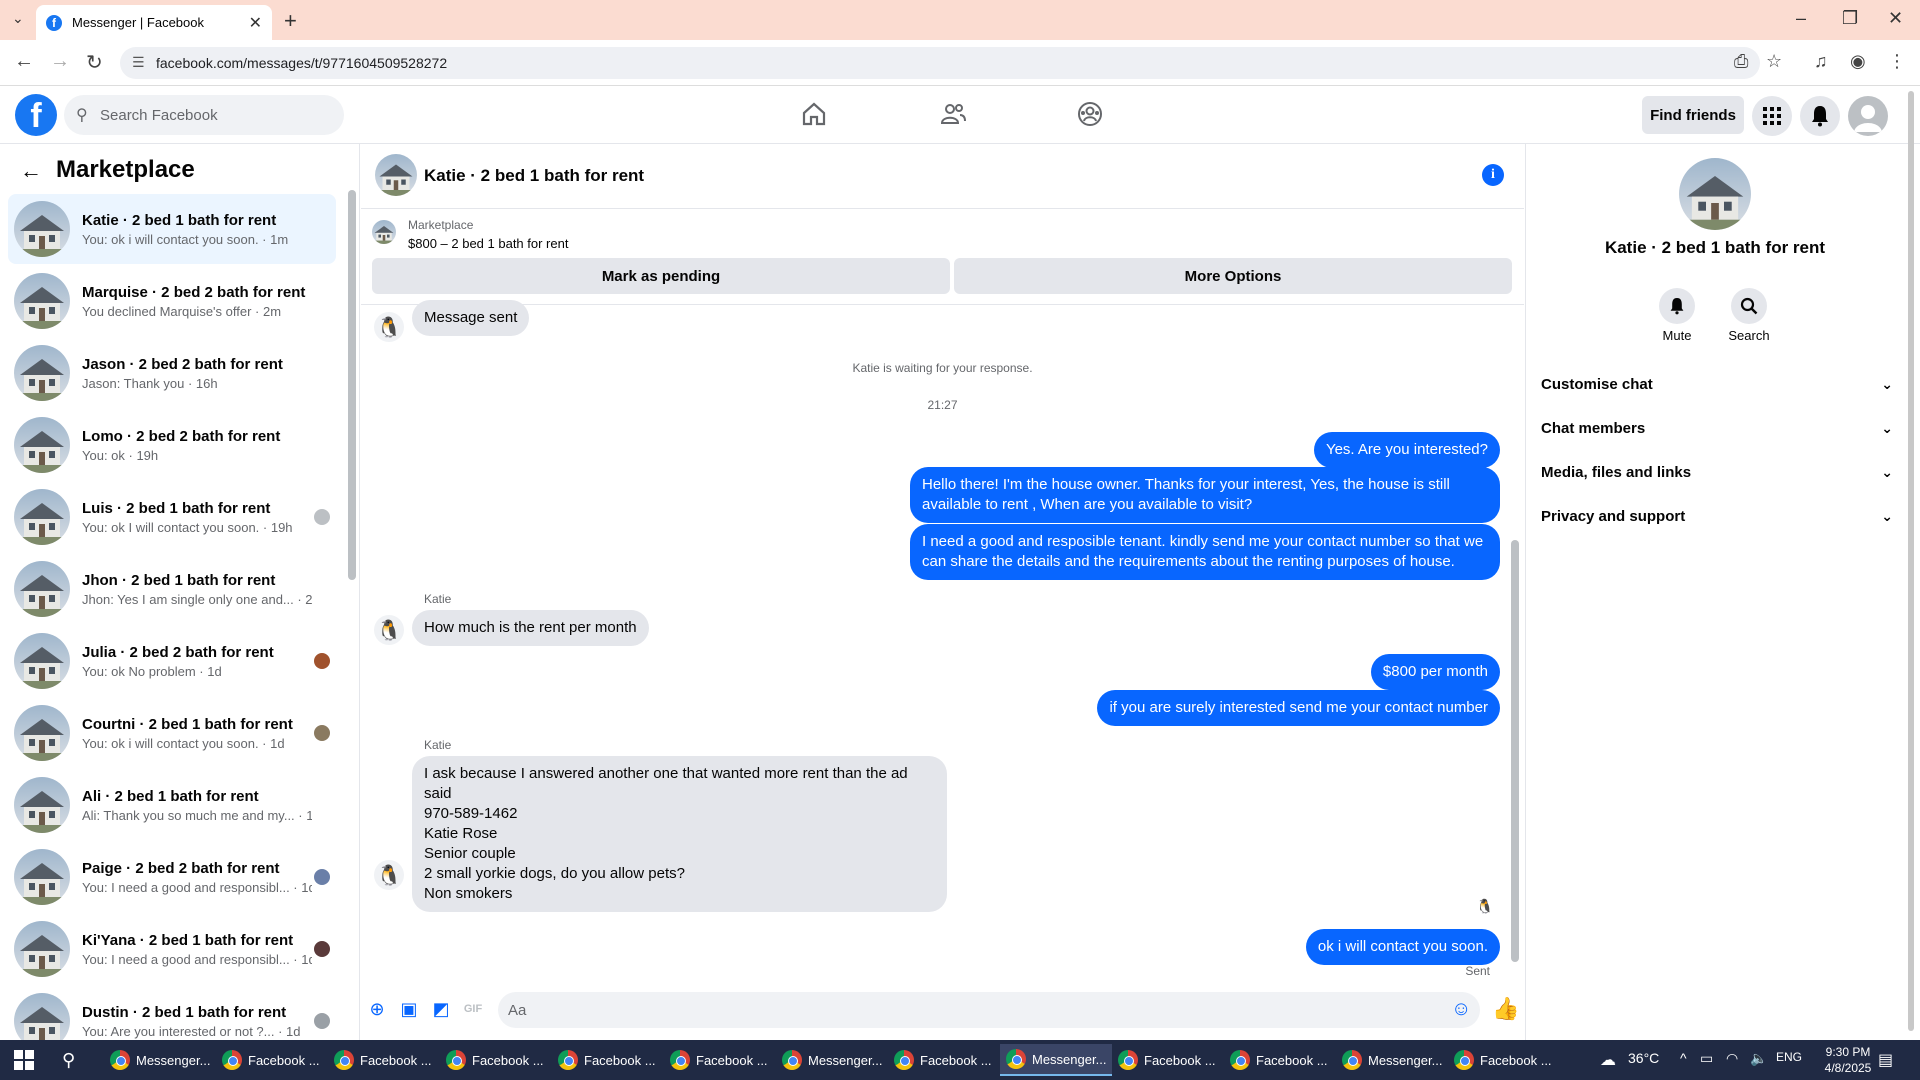 The height and width of the screenshot is (1080, 1920). I want to click on facebook-logo: f, so click(36, 115).